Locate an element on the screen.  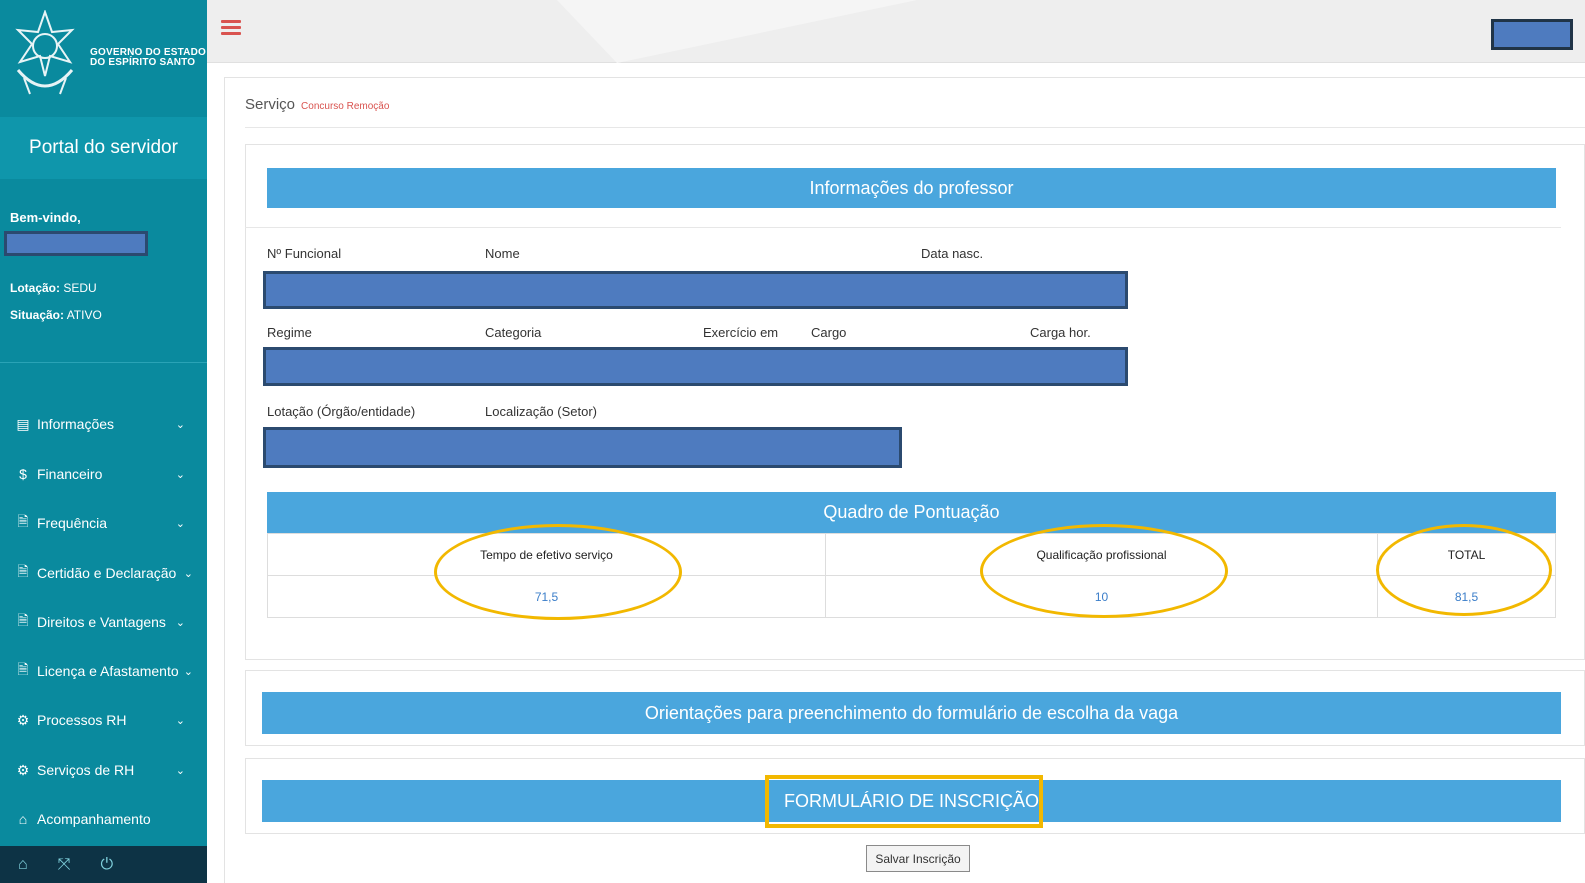
lotacao-label: Lotação: is located at coordinates (35, 288).